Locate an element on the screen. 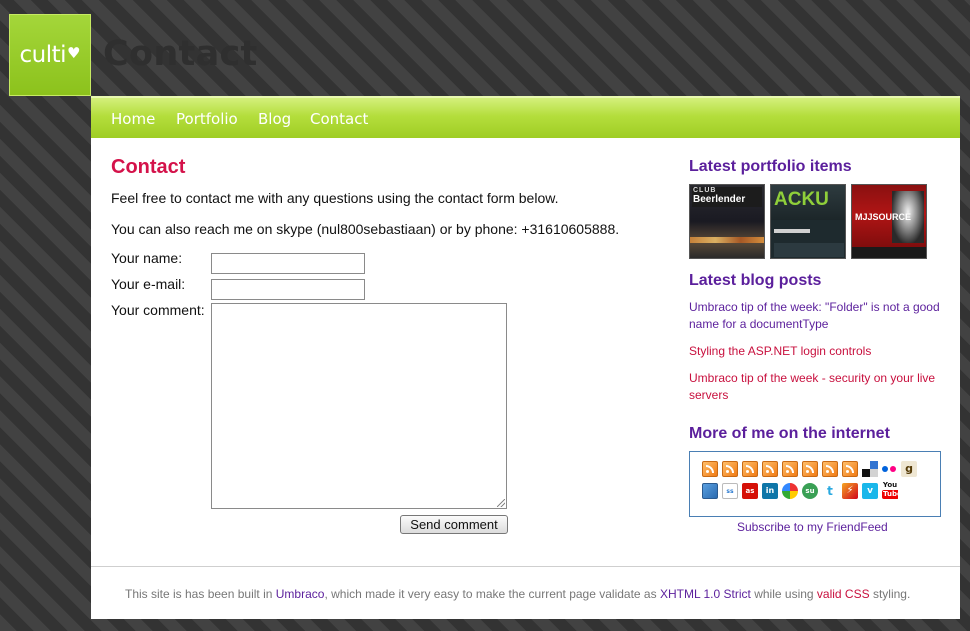 The width and height of the screenshot is (970, 631). subscribe-friendfeed-link: Subscribe to my FriendFeed is located at coordinates (812, 527).